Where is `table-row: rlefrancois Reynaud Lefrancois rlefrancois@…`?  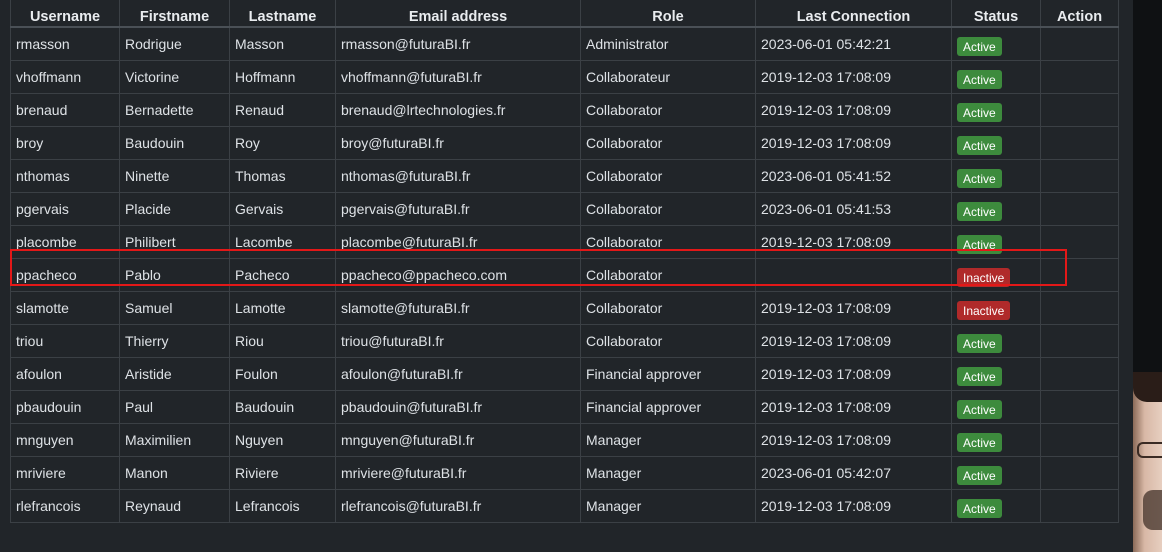 table-row: rlefrancois Reynaud Lefrancois rlefrancois@… is located at coordinates (564, 506).